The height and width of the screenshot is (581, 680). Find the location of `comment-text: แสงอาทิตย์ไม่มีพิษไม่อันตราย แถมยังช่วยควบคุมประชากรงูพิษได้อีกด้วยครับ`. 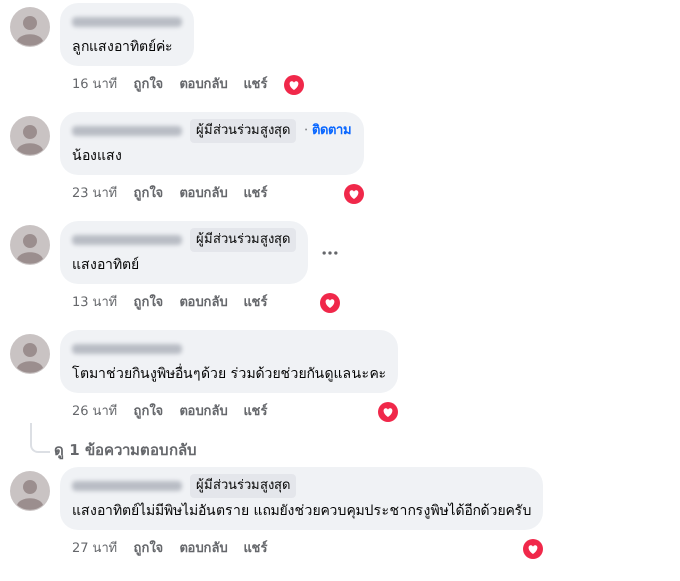

comment-text: แสงอาทิตย์ไม่มีพิษไม่อันตราย แถมยังช่วยควบคุมประชากรงูพิษได้อีกด้วยครับ is located at coordinates (302, 511).